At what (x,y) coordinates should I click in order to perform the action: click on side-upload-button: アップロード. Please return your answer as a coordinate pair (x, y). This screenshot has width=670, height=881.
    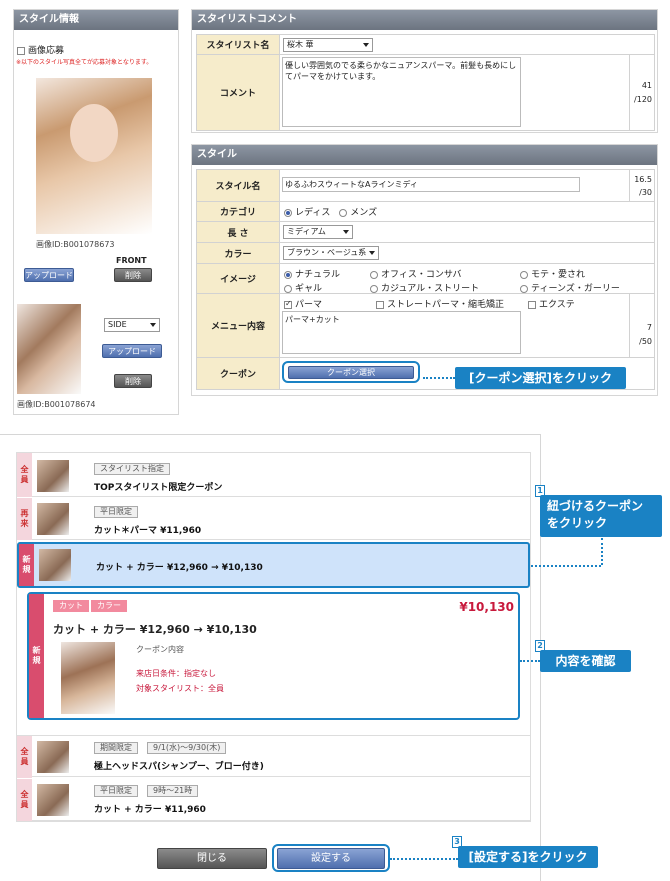
    Looking at the image, I should click on (132, 351).